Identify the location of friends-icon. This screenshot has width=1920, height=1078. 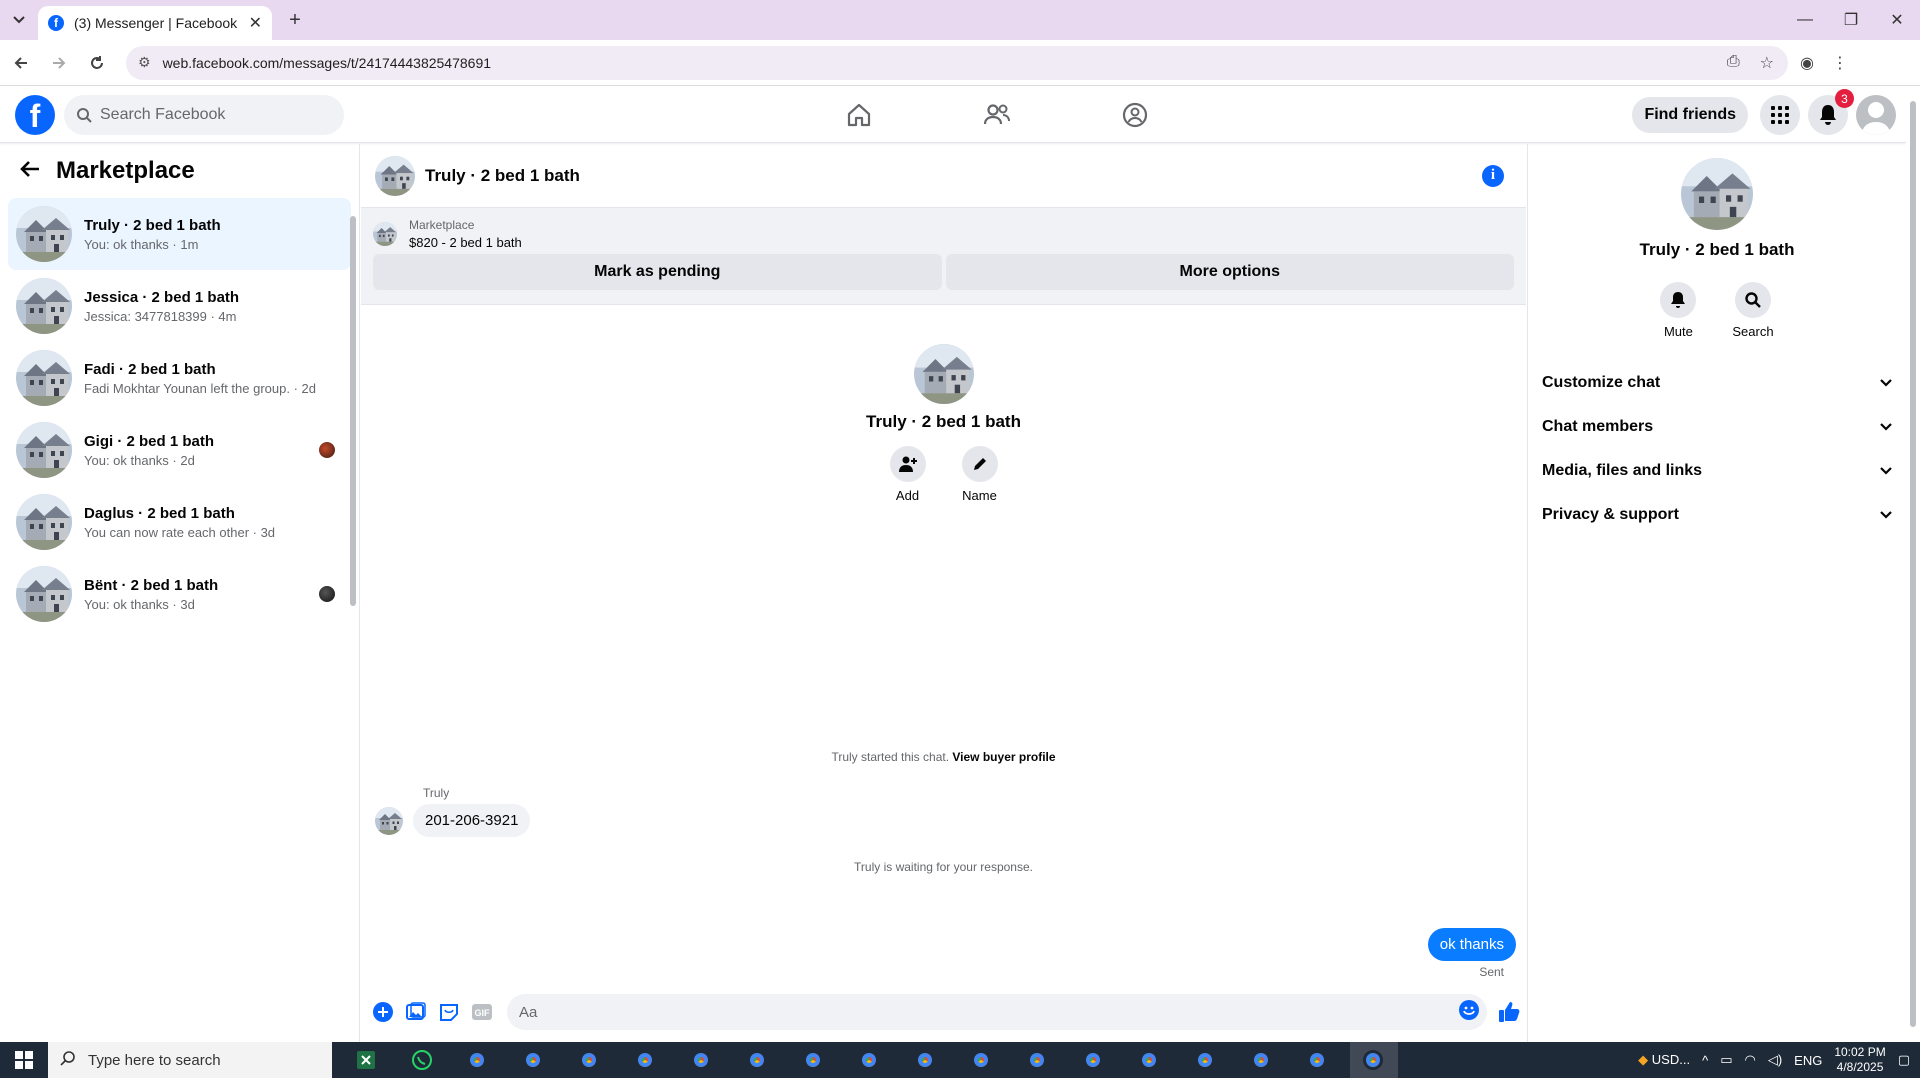
(996, 114).